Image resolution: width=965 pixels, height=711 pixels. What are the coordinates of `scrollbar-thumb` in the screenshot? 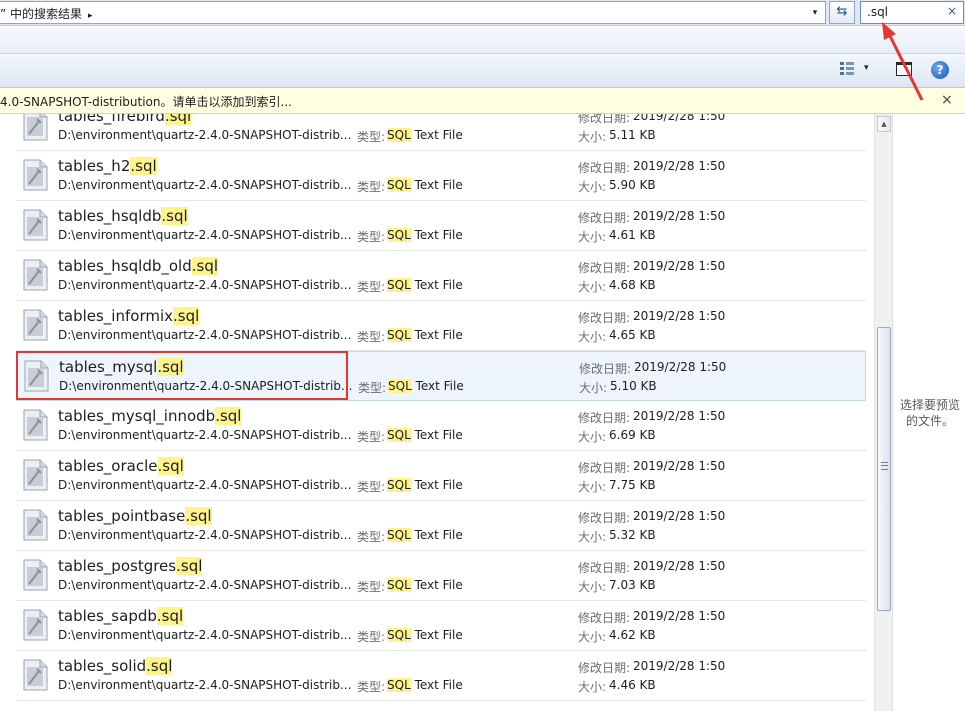 It's located at (884, 469).